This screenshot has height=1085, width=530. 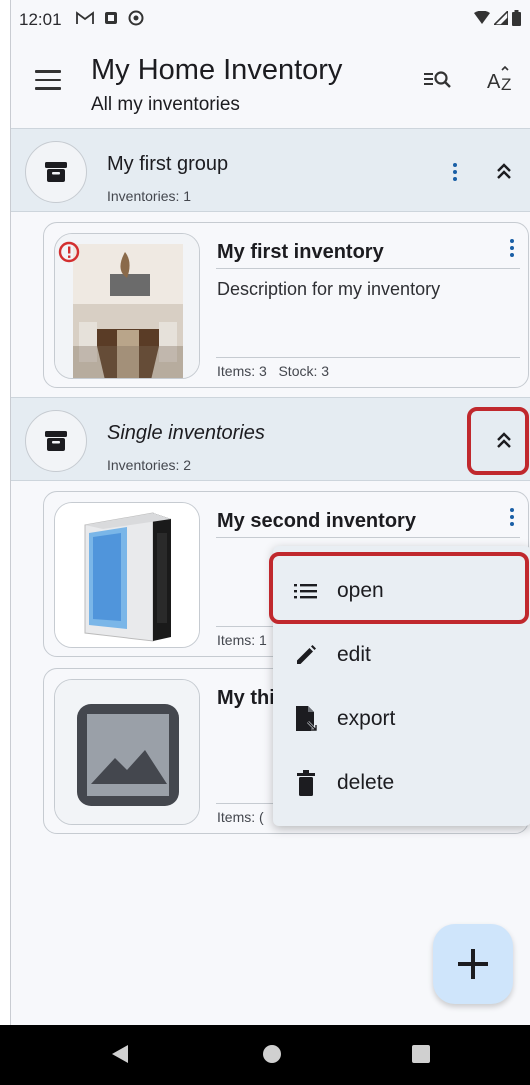 What do you see at coordinates (84, 20) in the screenshot?
I see `gmail-icon` at bounding box center [84, 20].